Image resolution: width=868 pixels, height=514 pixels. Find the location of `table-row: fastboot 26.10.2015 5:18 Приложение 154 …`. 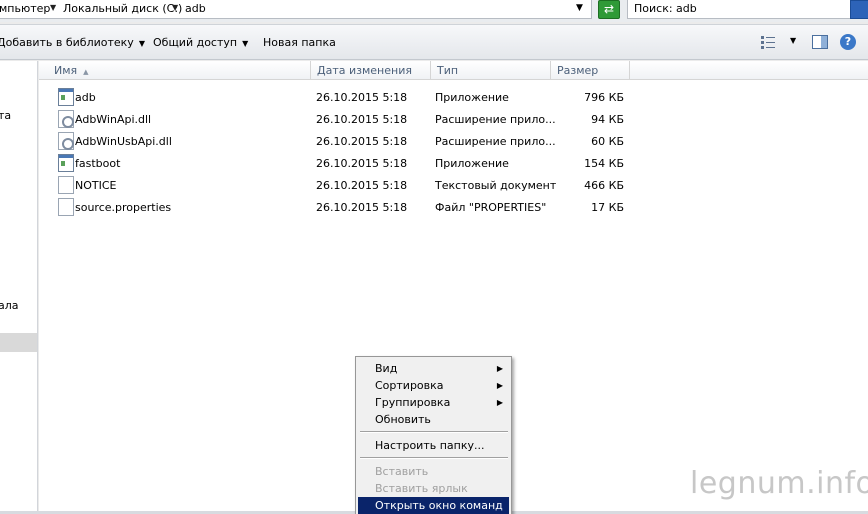

table-row: fastboot 26.10.2015 5:18 Приложение 154 … is located at coordinates (453, 164).